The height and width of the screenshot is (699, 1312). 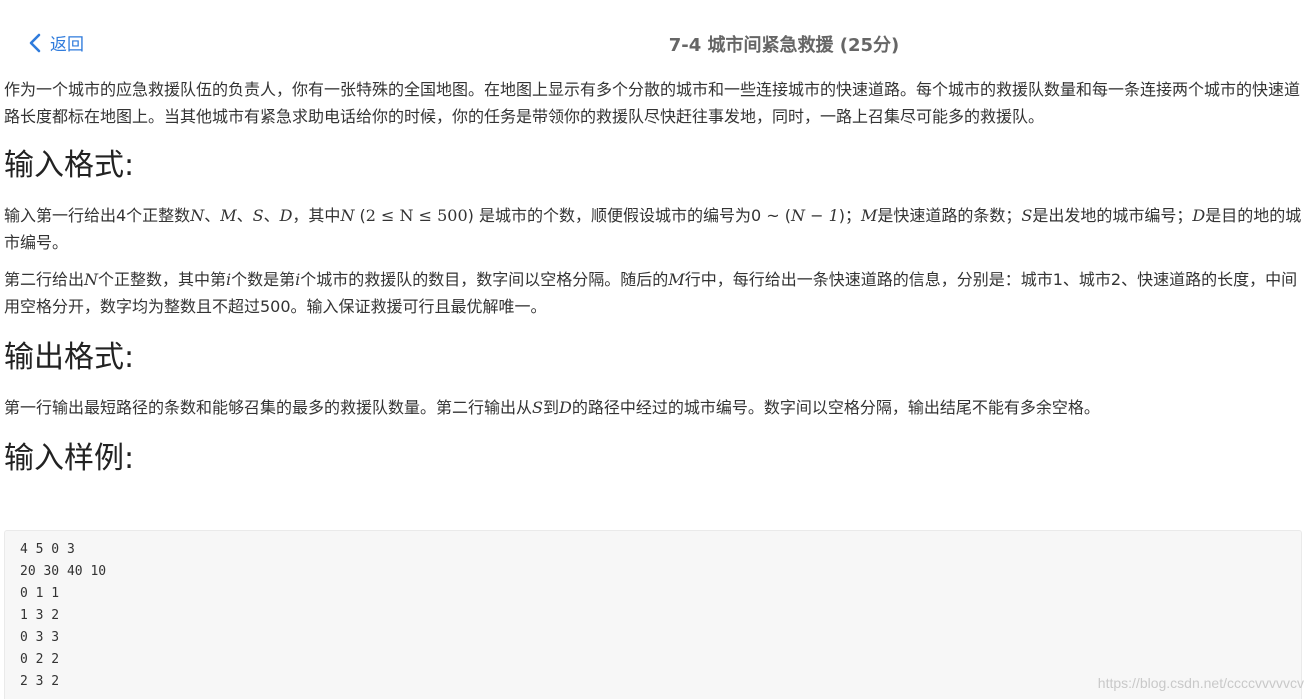 What do you see at coordinates (69, 357) in the screenshot?
I see `output-format-heading: 输出格式:` at bounding box center [69, 357].